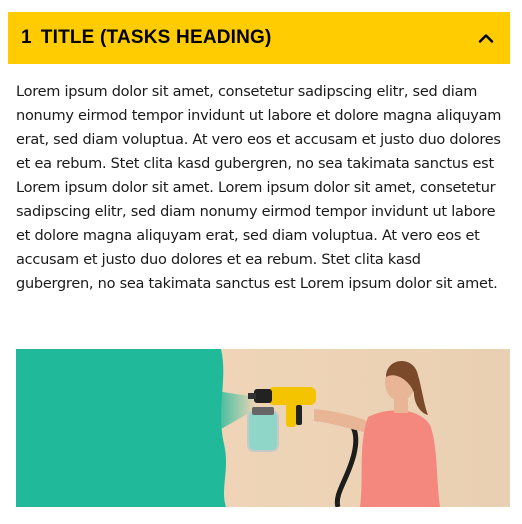 This screenshot has height=524, width=522. I want to click on collapse-toggle-button, so click(486, 38).